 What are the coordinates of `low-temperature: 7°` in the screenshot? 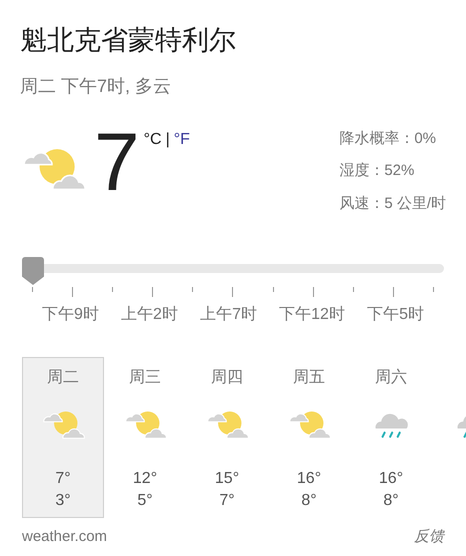 It's located at (227, 501).